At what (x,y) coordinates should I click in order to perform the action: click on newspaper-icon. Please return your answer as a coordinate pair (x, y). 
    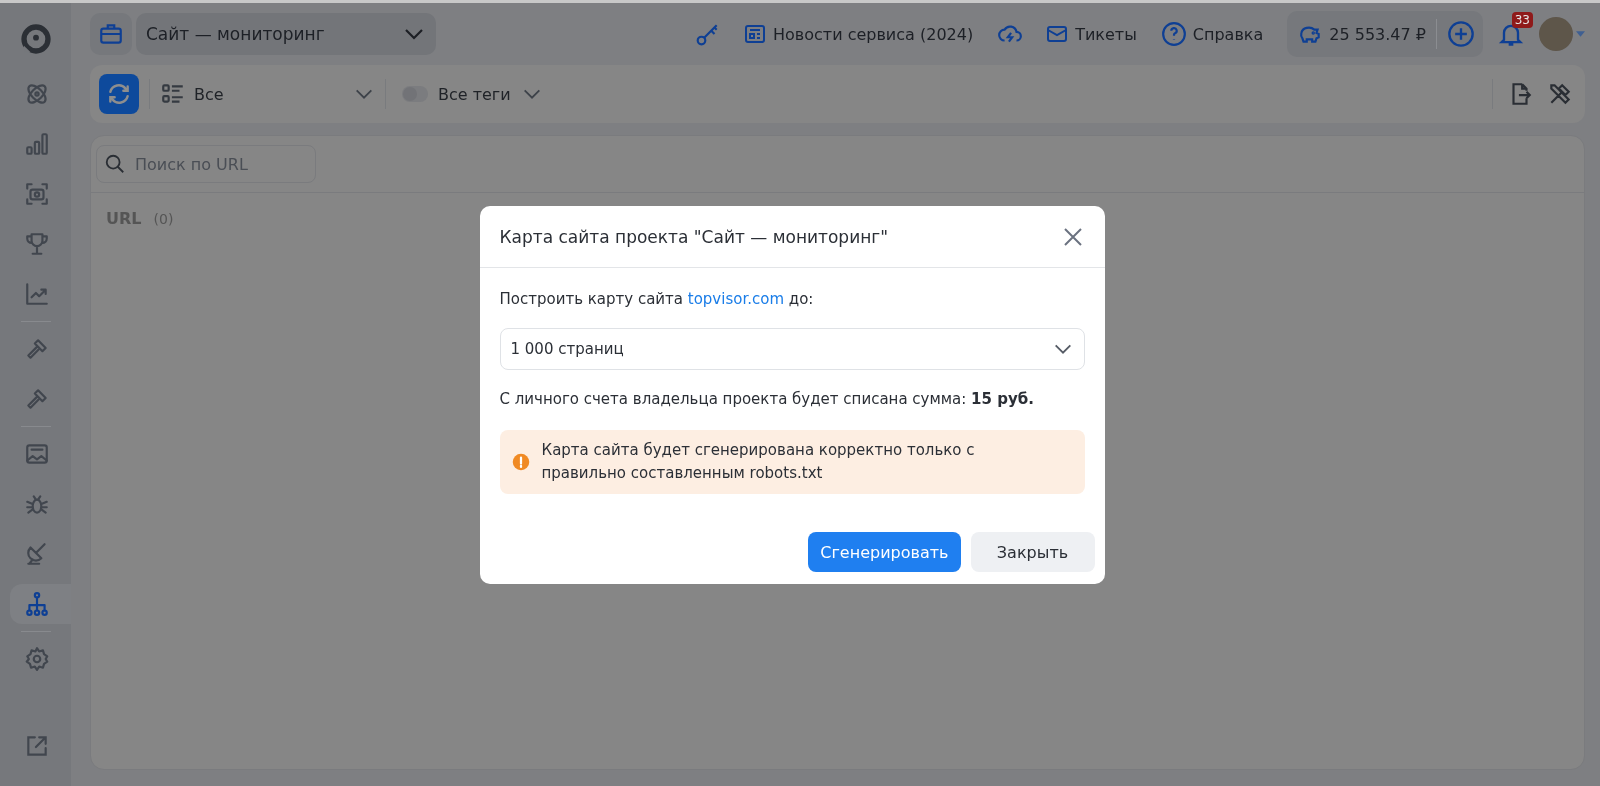
    Looking at the image, I should click on (755, 34).